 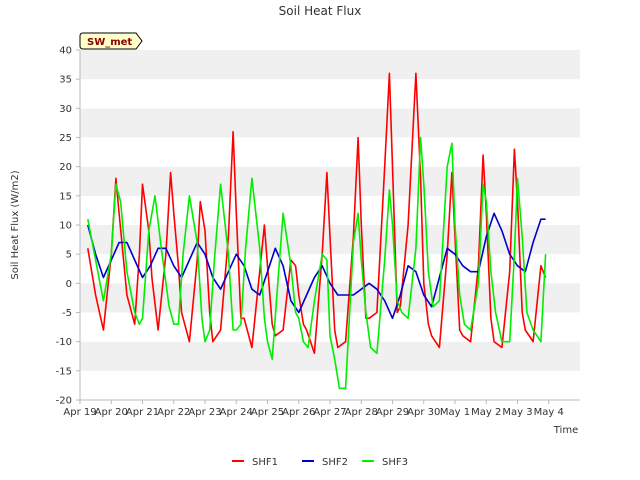 I want to click on x-tick-label: Apr 21, so click(x=142, y=412).